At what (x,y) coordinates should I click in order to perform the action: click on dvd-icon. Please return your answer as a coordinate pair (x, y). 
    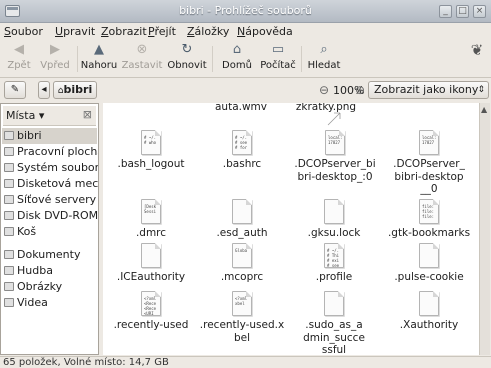
    Looking at the image, I should click on (9, 215).